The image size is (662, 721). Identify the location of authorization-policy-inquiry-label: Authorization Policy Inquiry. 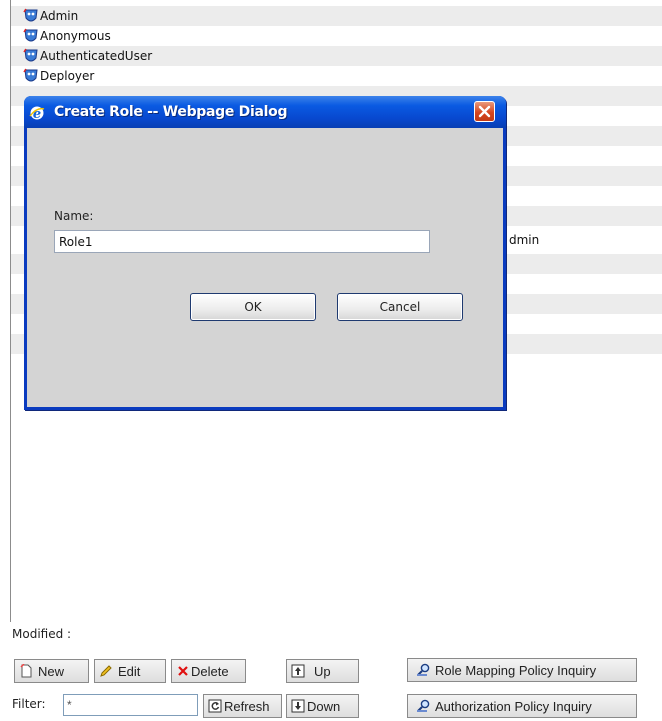
(513, 706).